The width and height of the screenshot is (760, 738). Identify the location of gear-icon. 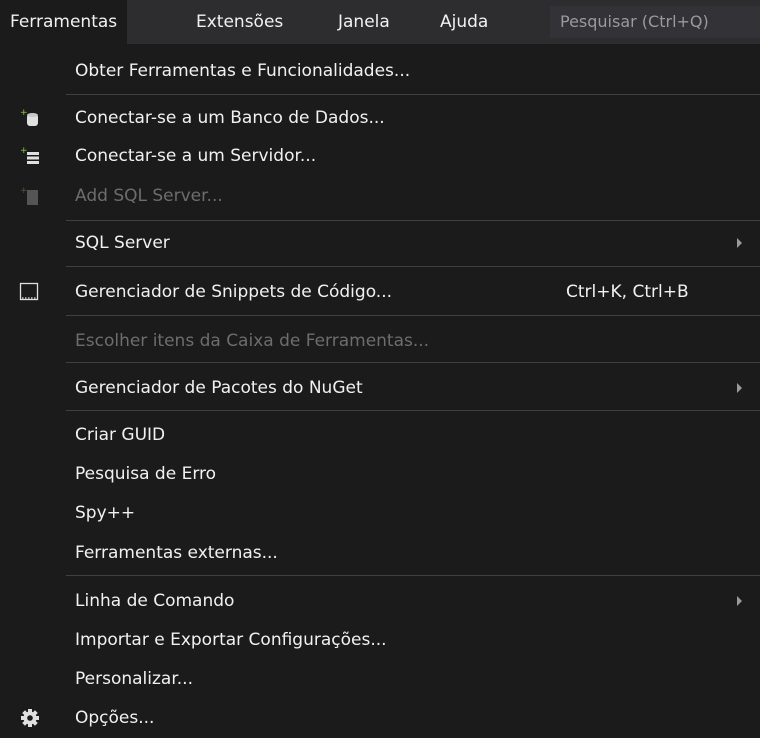
(30, 718).